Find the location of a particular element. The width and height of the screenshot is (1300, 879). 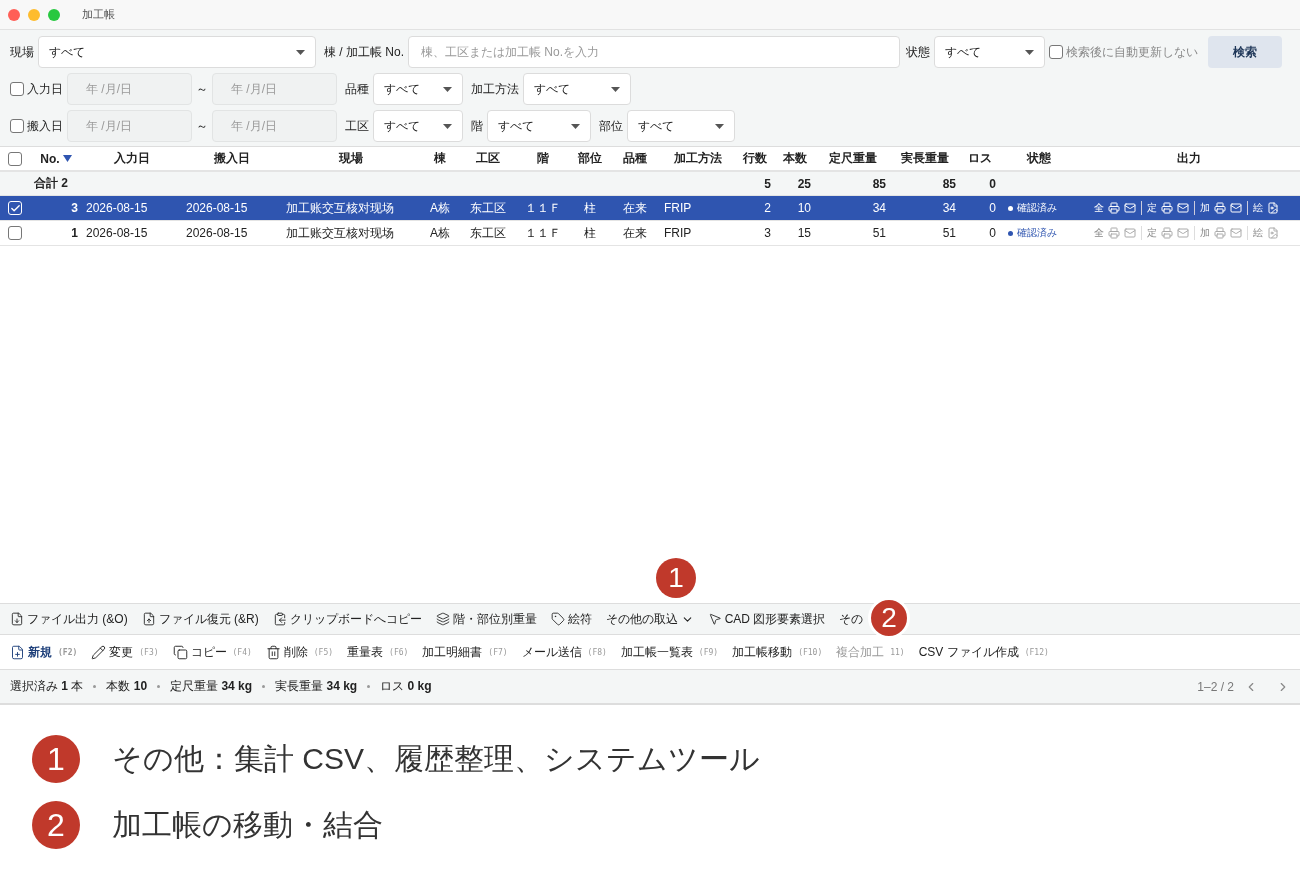

table-cell-text: 2 is located at coordinates (767, 208).